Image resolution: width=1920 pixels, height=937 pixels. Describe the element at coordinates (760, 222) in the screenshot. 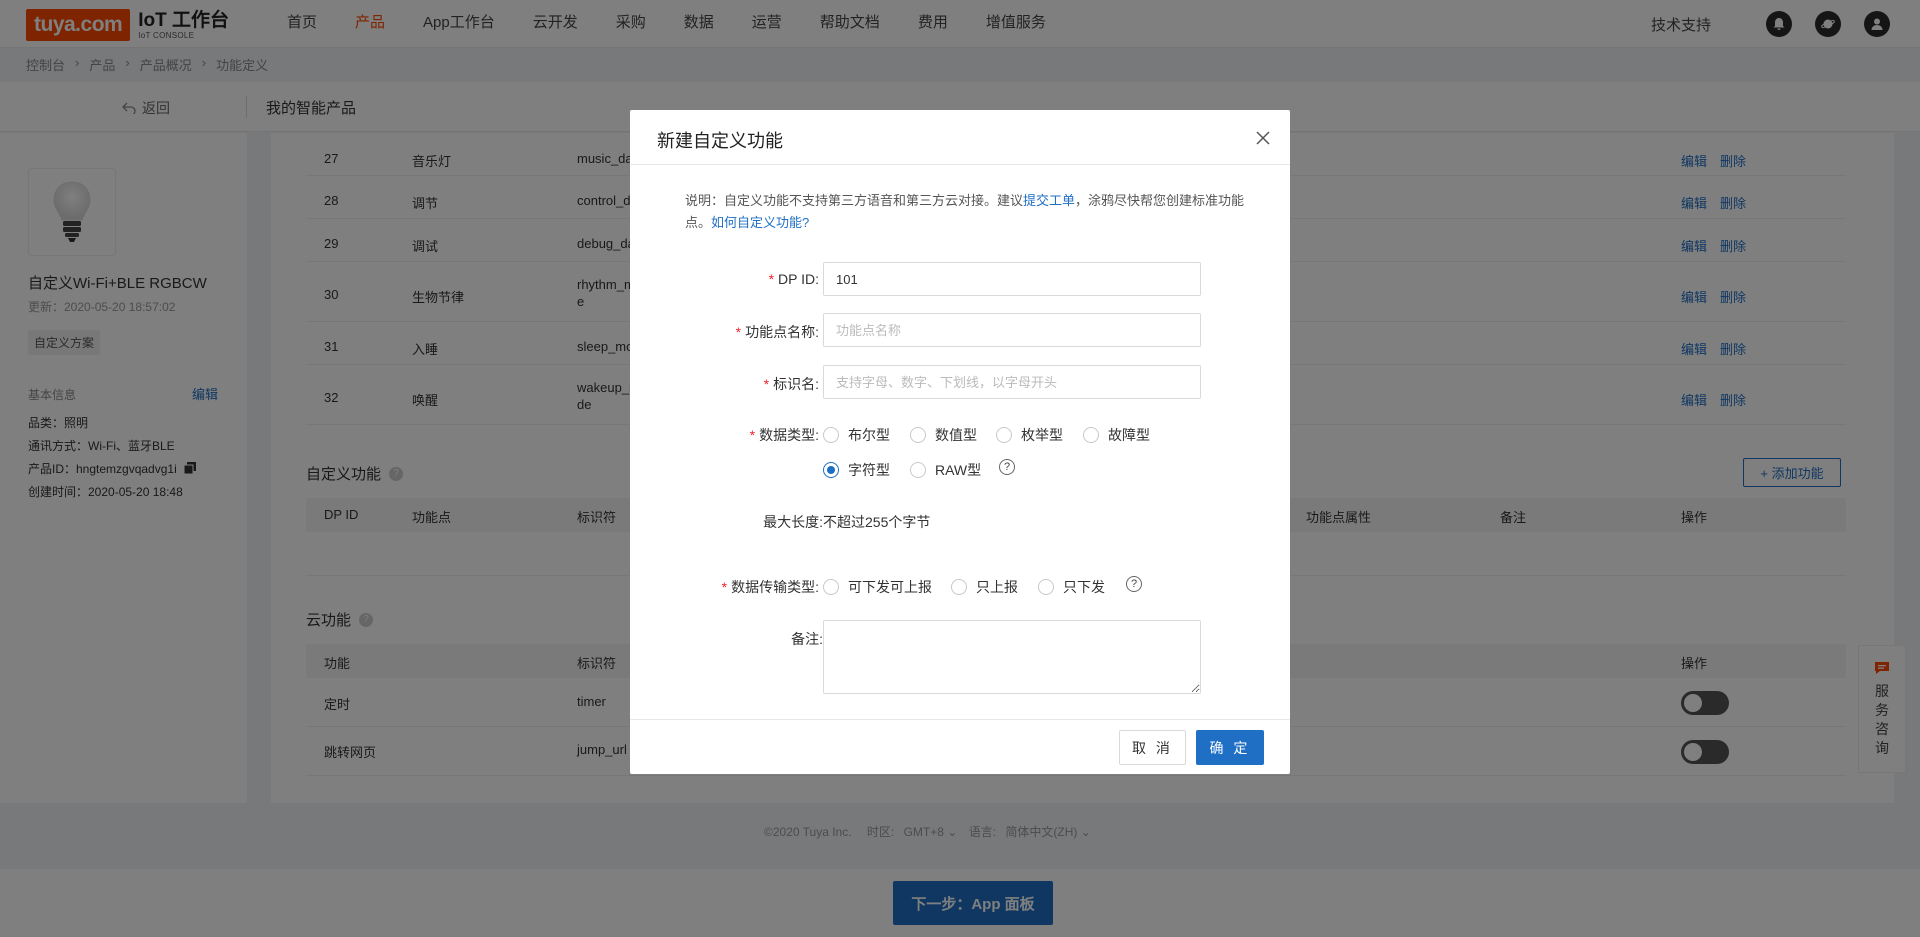

I see `how-to-customize-link: 如何自定义功能?` at that location.